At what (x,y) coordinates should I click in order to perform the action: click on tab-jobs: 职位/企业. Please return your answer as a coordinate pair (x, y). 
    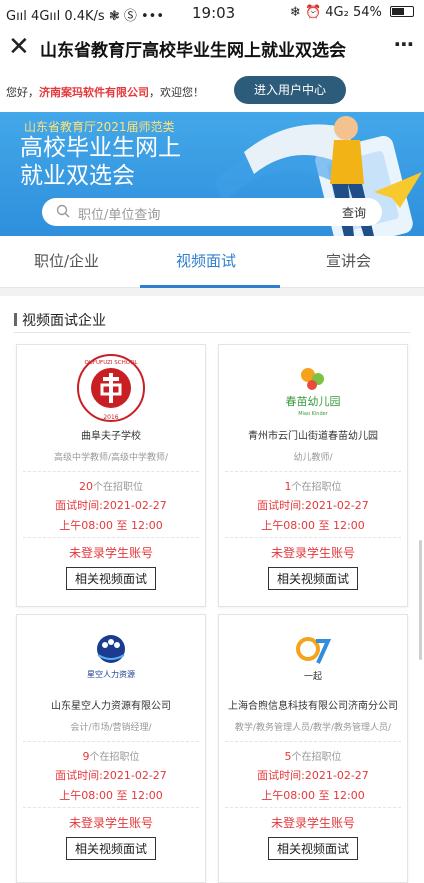
    Looking at the image, I should click on (66, 260).